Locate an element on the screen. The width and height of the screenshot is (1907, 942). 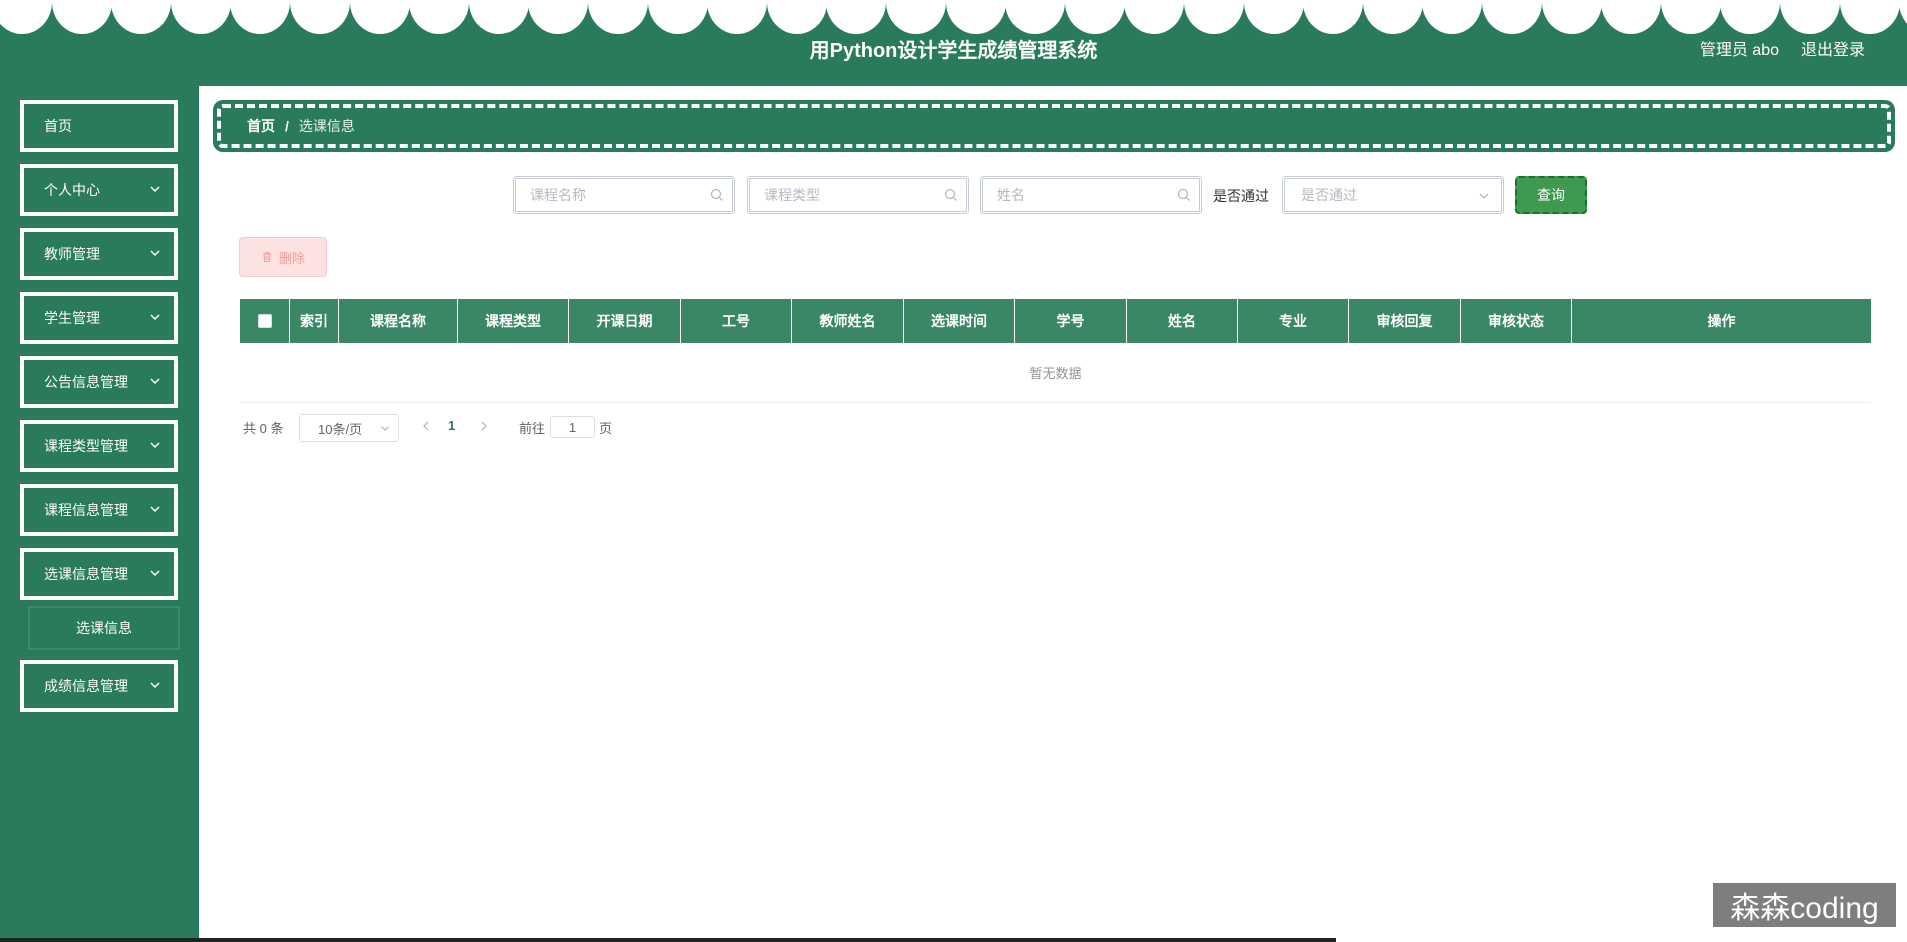
sidebar-item-label: 公告信息管理 is located at coordinates (86, 382).